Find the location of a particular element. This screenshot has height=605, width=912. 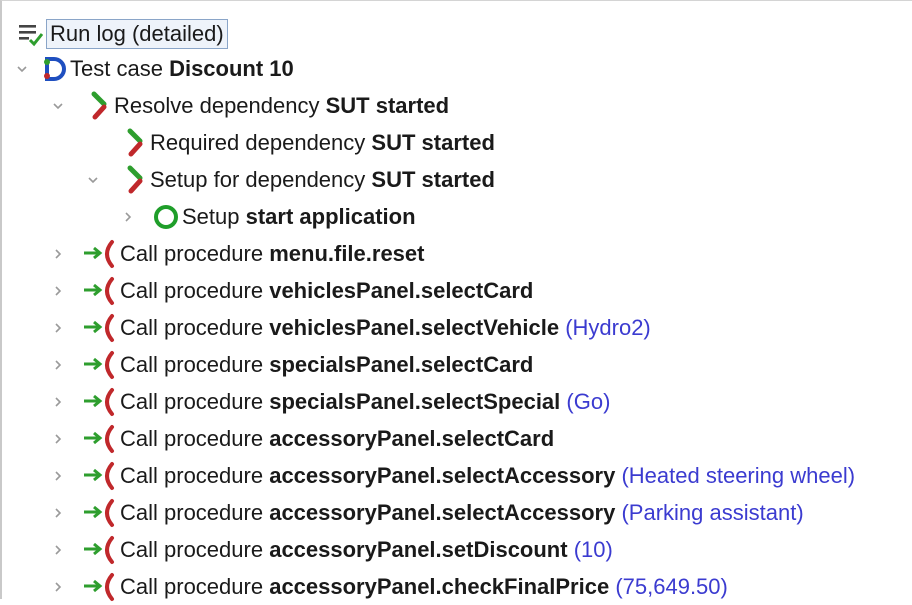

procedure-args: (Go) is located at coordinates (588, 401).